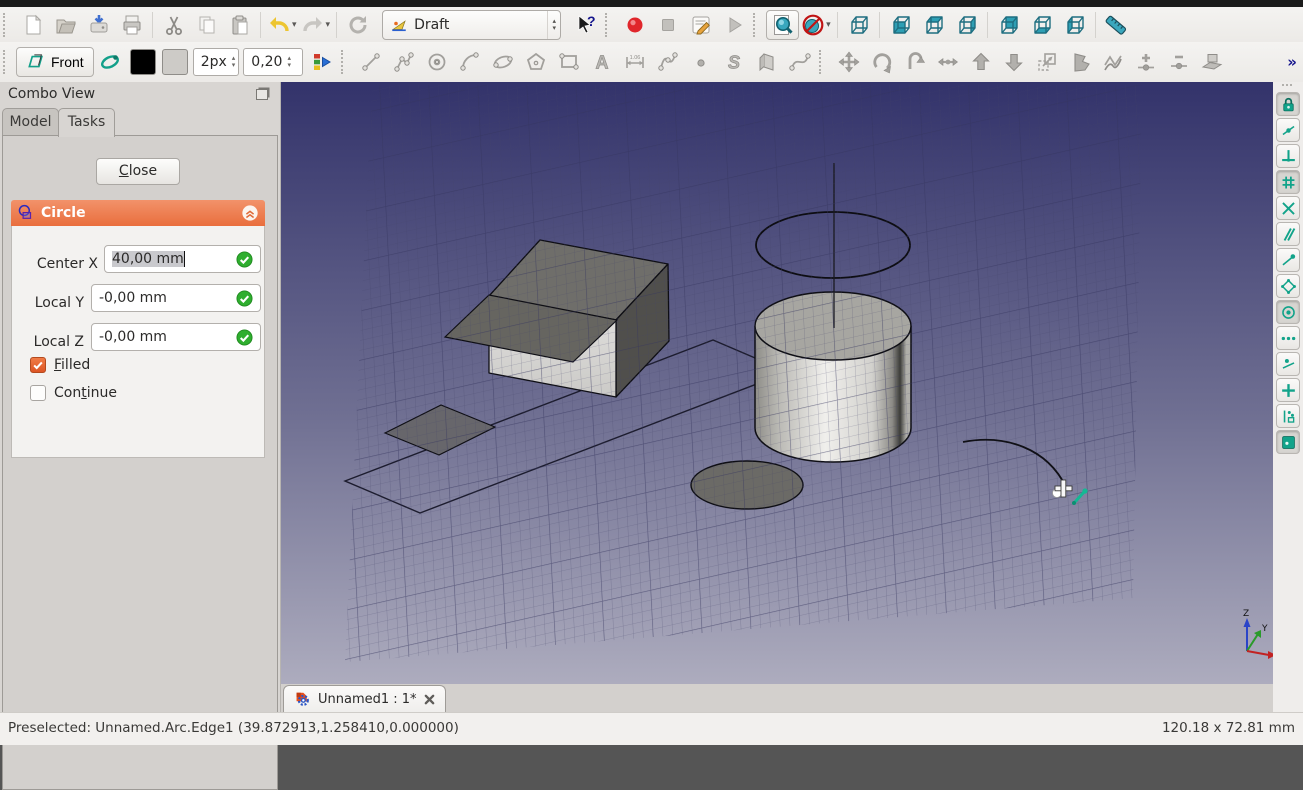 Image resolution: width=1303 pixels, height=790 pixels. What do you see at coordinates (206, 25) in the screenshot?
I see `copy-button` at bounding box center [206, 25].